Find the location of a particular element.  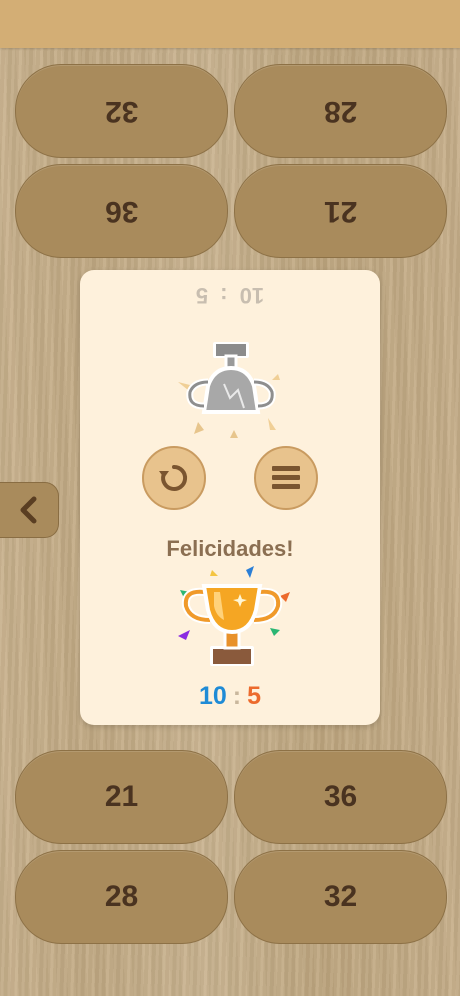

congrats-message: Felicidades! is located at coordinates (230, 548).